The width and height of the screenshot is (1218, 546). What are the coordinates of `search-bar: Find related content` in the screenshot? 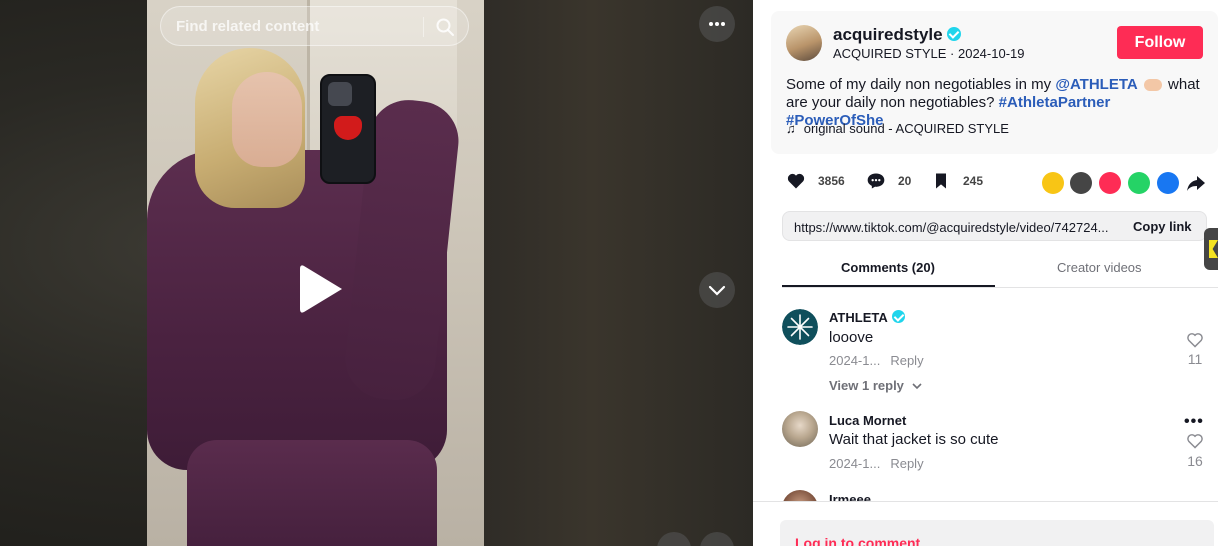 It's located at (314, 26).